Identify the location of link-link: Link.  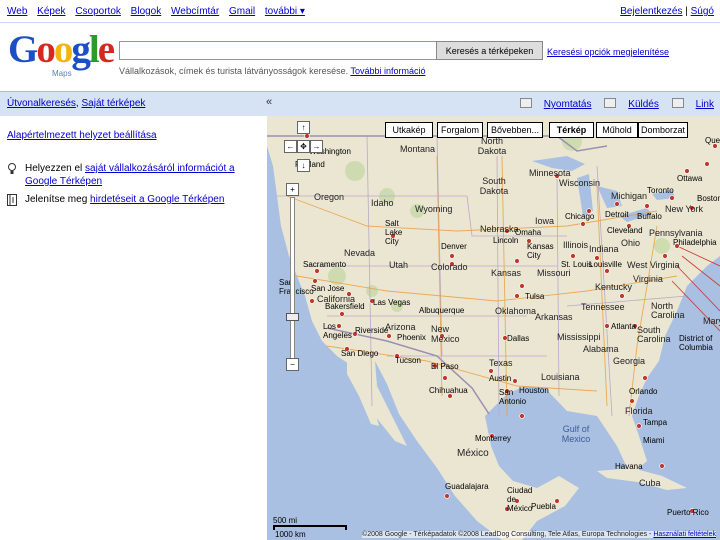
(705, 104).